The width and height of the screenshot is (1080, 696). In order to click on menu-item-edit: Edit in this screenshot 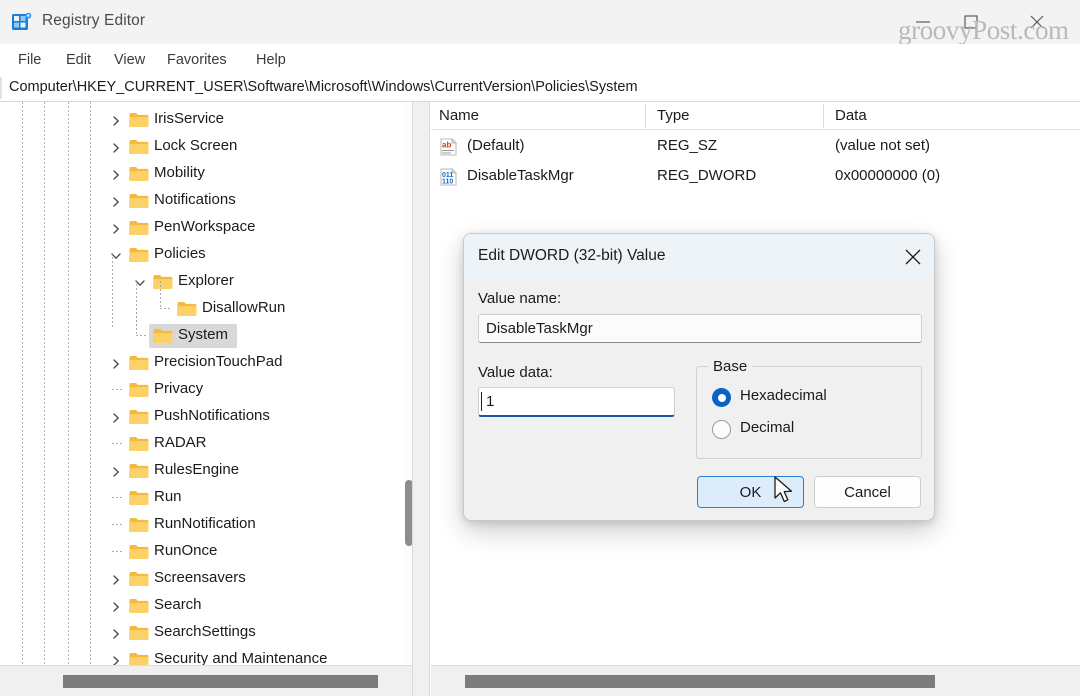, I will do `click(78, 60)`.